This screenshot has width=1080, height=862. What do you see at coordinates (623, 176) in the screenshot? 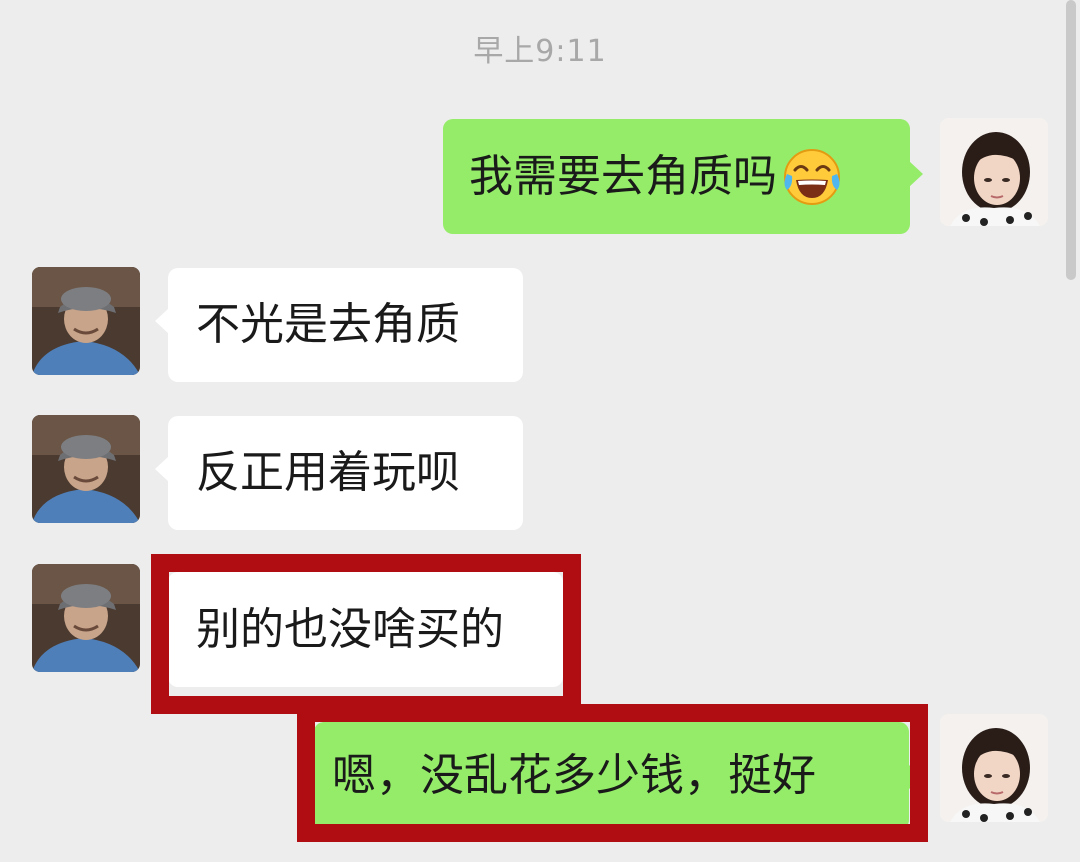
I see `message-text: 我需要去角质吗` at bounding box center [623, 176].